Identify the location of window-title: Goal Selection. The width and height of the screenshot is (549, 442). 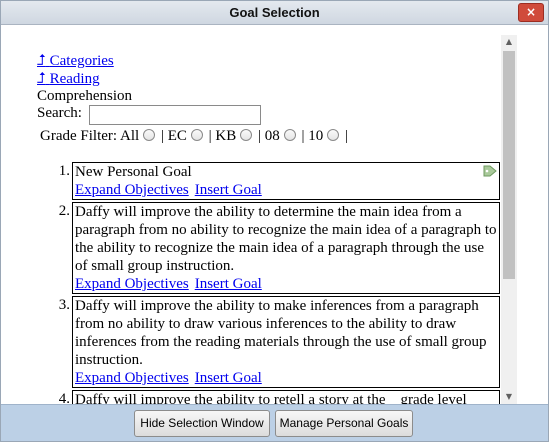
(274, 12).